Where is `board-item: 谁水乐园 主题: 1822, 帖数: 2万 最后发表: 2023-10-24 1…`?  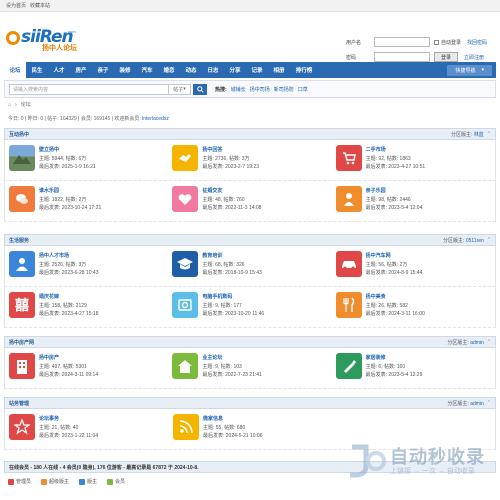 board-item: 谁水乐园 主题: 1822, 帖数: 2万 最后发表: 2023-10-24 1… is located at coordinates (86, 201).